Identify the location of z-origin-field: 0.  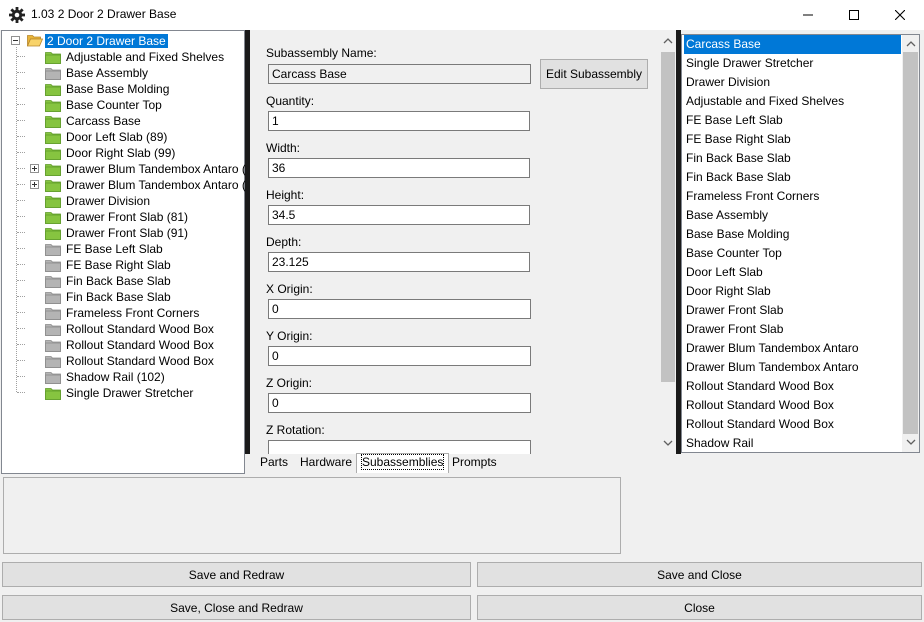
(399, 403).